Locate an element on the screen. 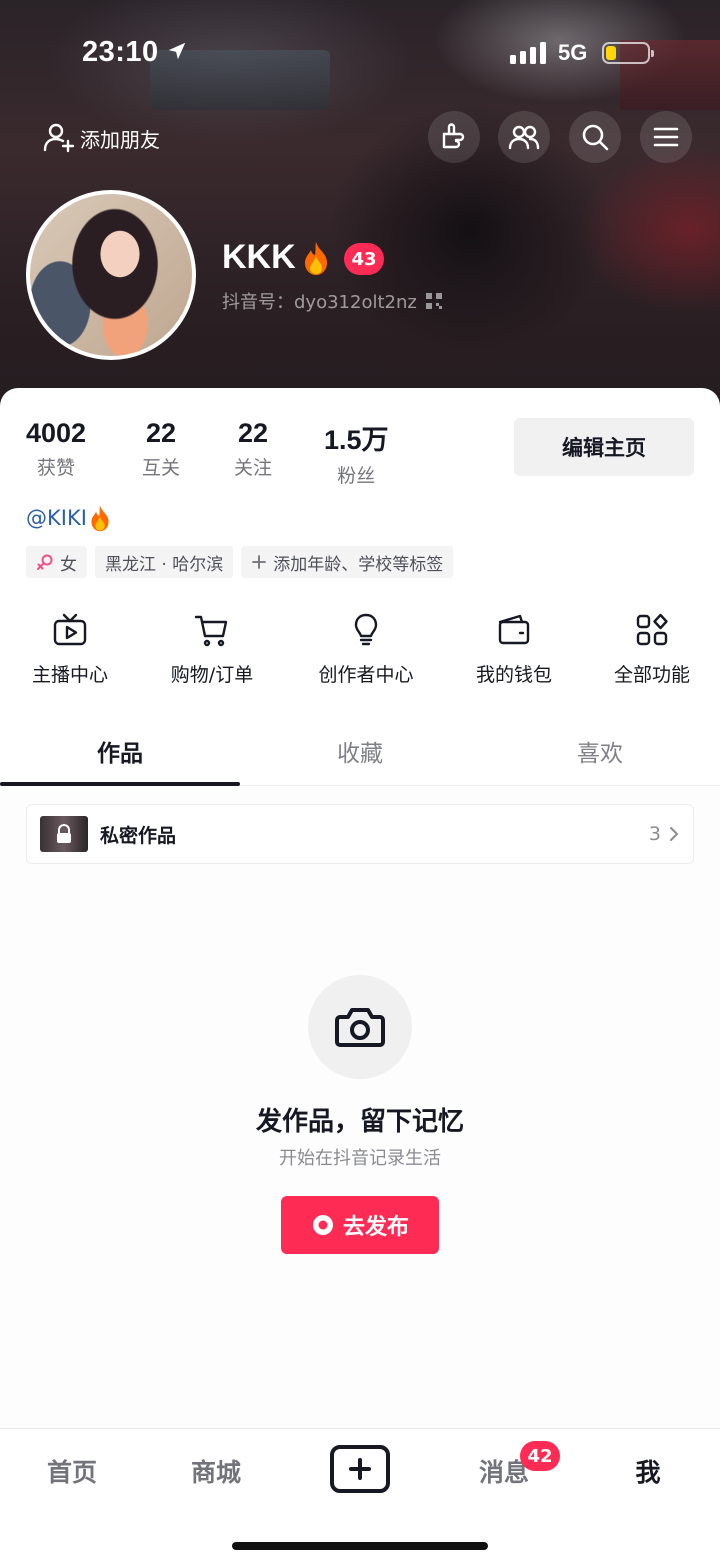 The width and height of the screenshot is (720, 1564). nav-home: 首页 is located at coordinates (72, 1471).